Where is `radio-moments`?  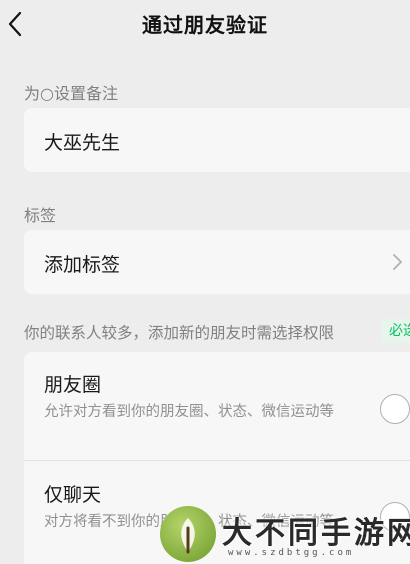 radio-moments is located at coordinates (395, 409).